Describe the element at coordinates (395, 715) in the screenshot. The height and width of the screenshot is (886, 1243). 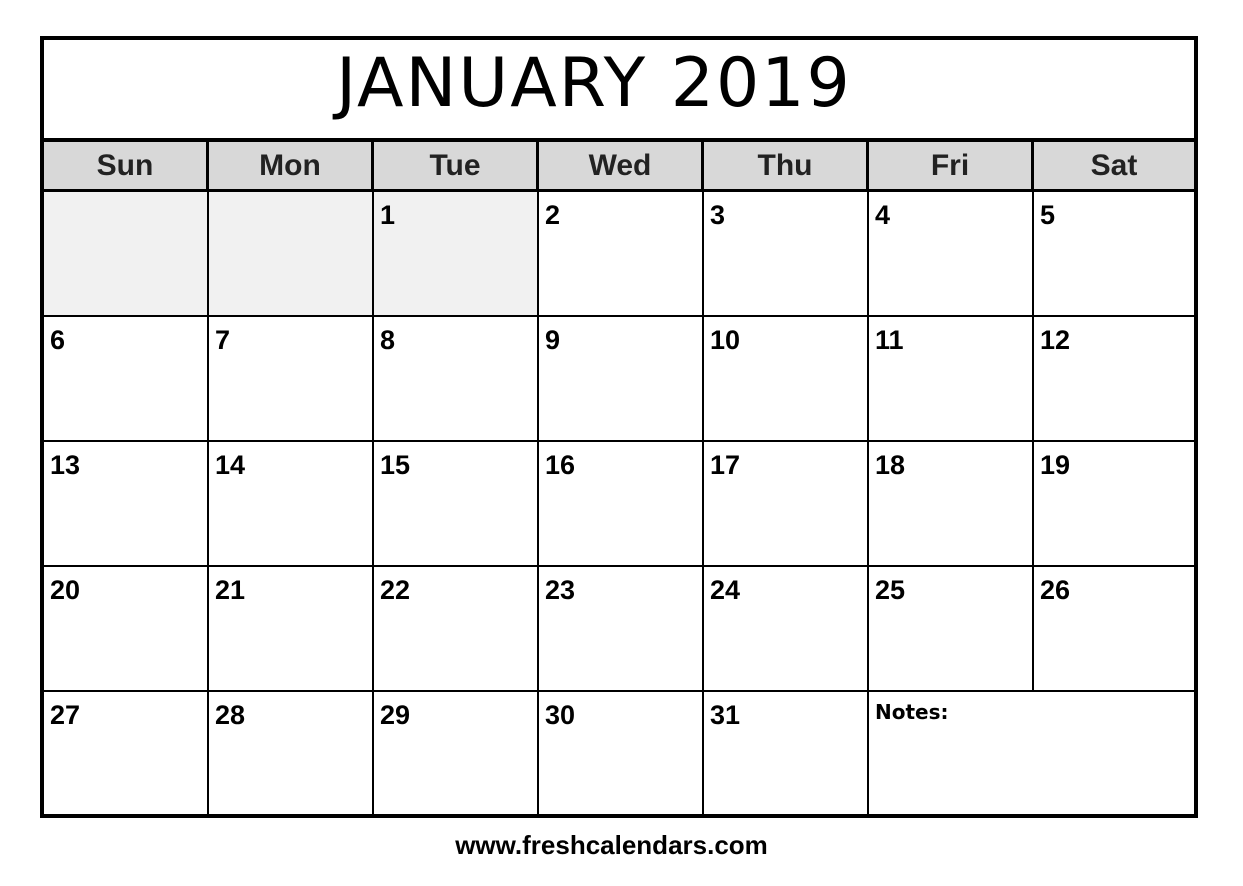
I see `day-number: 29` at that location.